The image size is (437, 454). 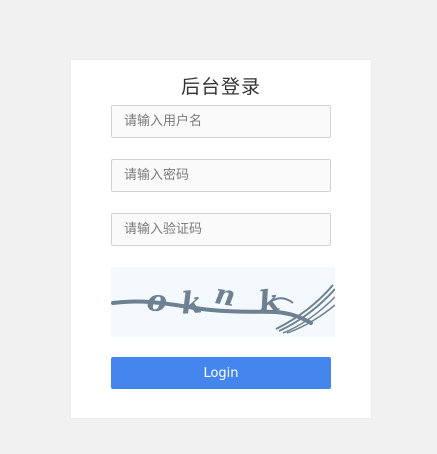 I want to click on captcha-char: o, so click(x=157, y=301).